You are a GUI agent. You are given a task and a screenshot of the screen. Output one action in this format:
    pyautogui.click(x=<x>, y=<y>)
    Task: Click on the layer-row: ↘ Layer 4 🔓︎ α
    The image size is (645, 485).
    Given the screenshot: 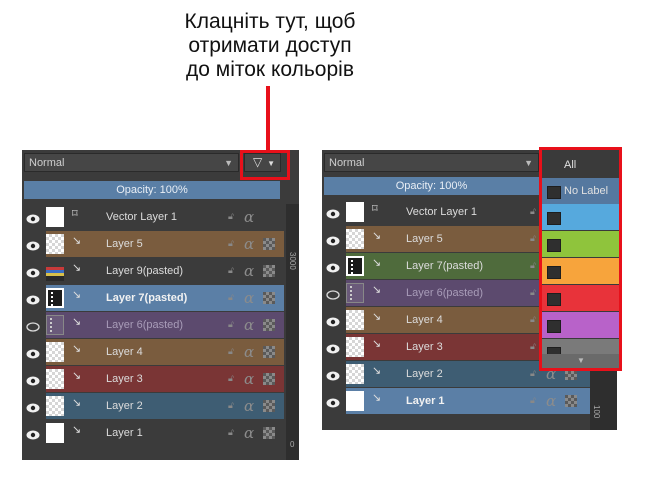 What is the action you would take?
    pyautogui.click(x=153, y=352)
    